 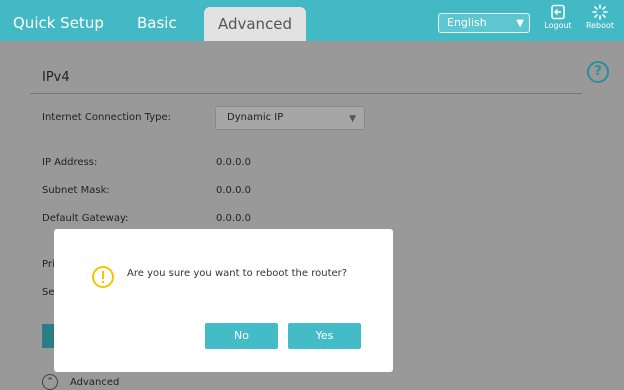 I want to click on subnet-mask-label: Subnet Mask:, so click(x=76, y=190).